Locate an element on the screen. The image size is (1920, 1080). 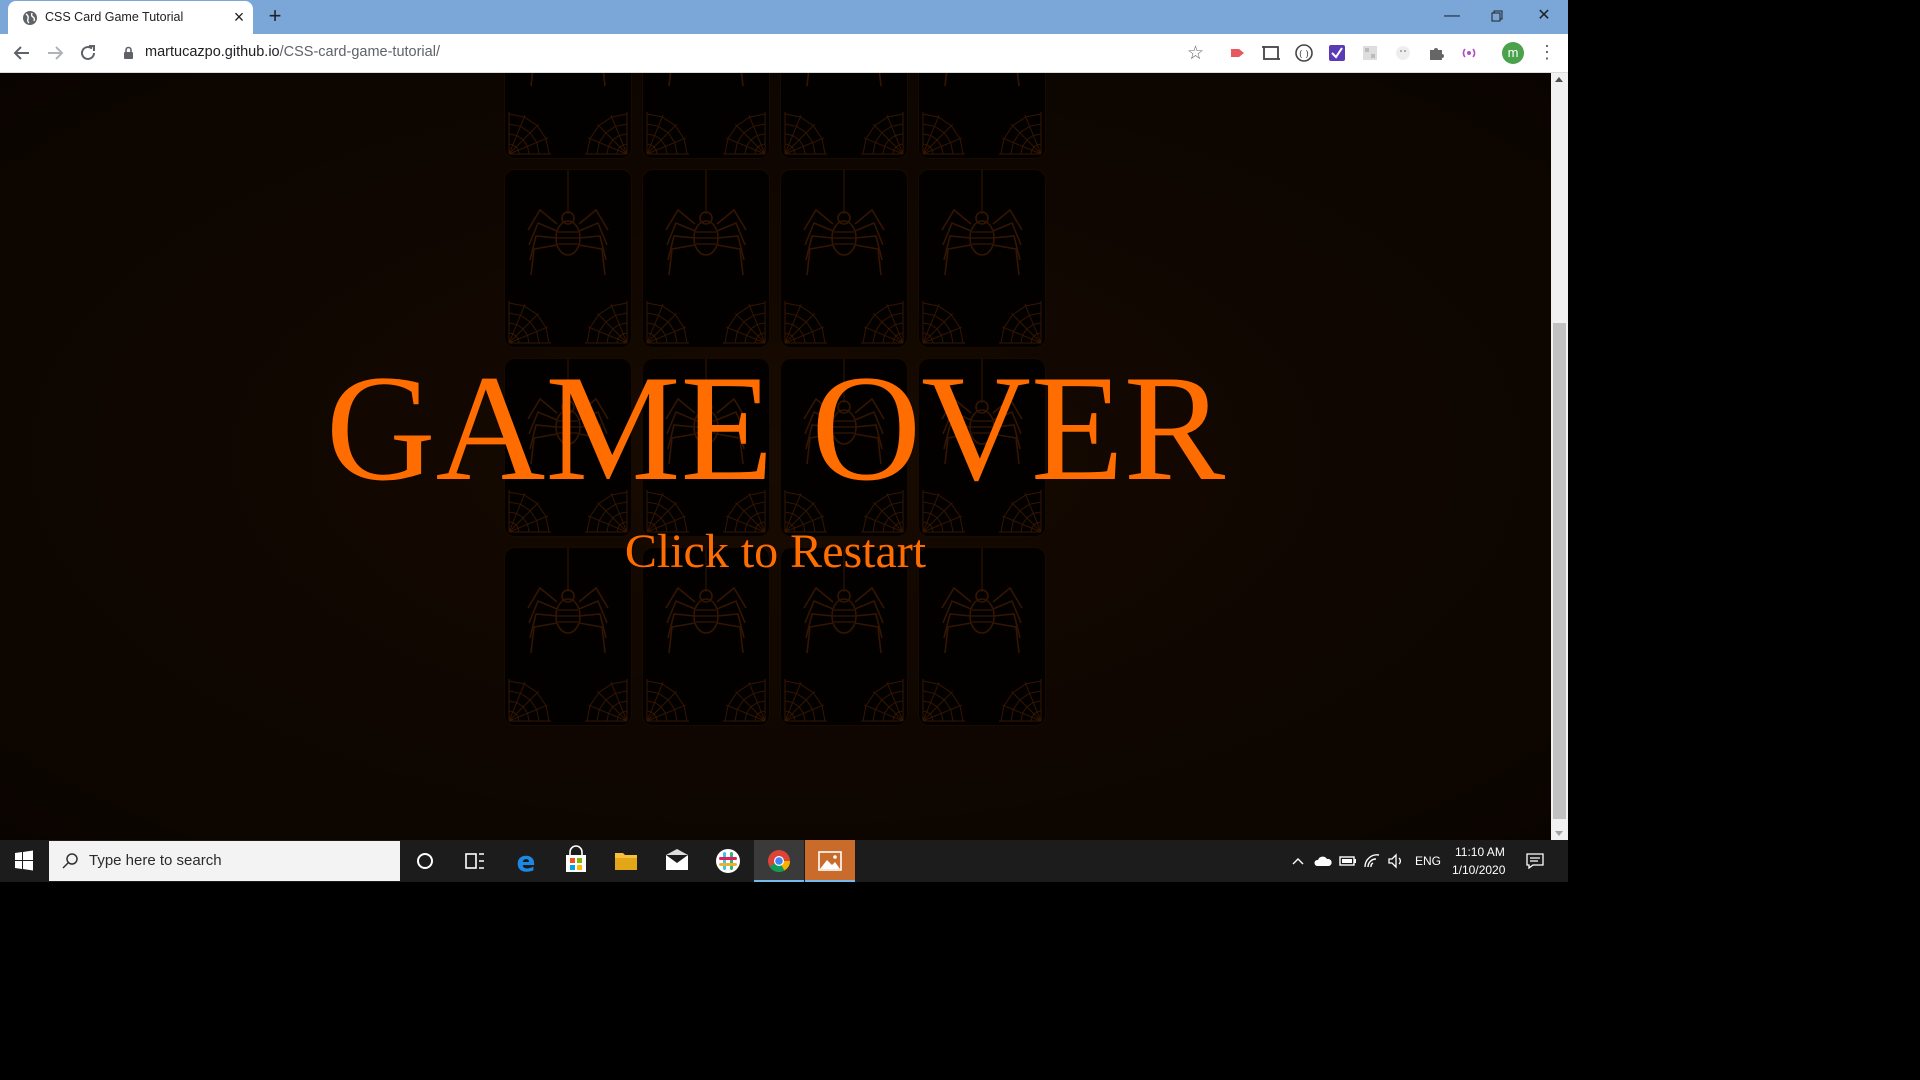
restore-icon is located at coordinates (1497, 16).